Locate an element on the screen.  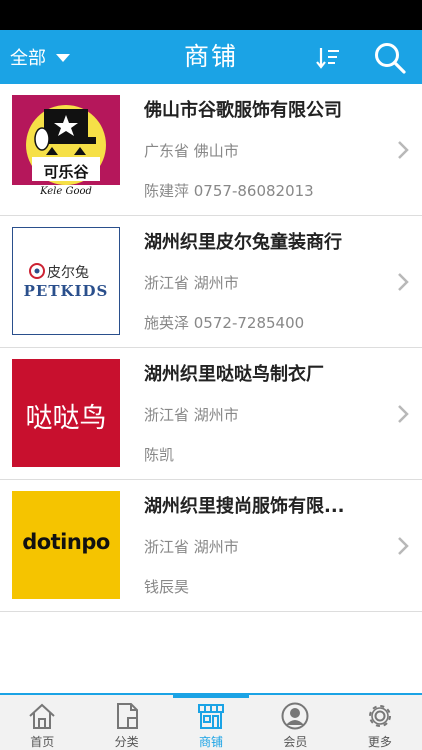
shop-contact: 陈建萍 0757-86082013 is located at coordinates (229, 191).